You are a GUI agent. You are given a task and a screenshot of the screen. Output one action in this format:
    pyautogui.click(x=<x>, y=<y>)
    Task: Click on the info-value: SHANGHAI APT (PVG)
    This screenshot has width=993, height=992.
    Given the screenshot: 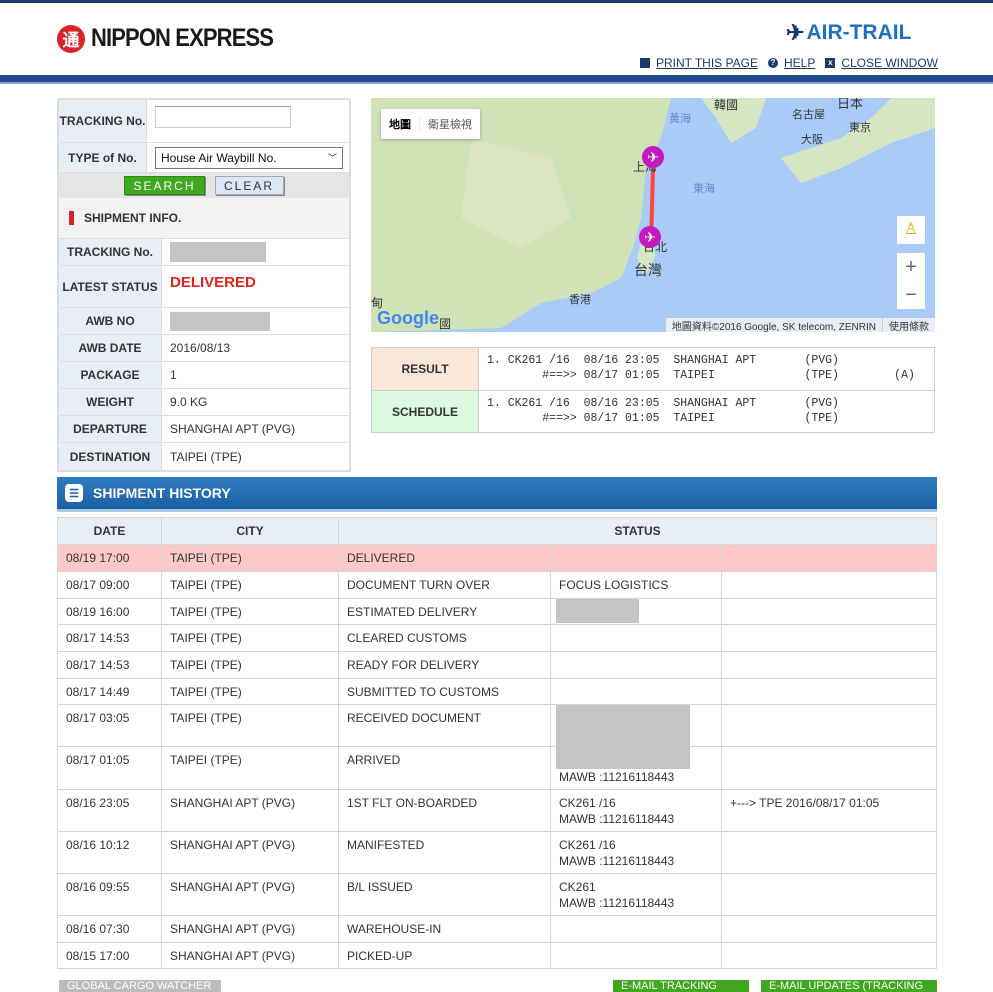 What is the action you would take?
    pyautogui.click(x=233, y=429)
    